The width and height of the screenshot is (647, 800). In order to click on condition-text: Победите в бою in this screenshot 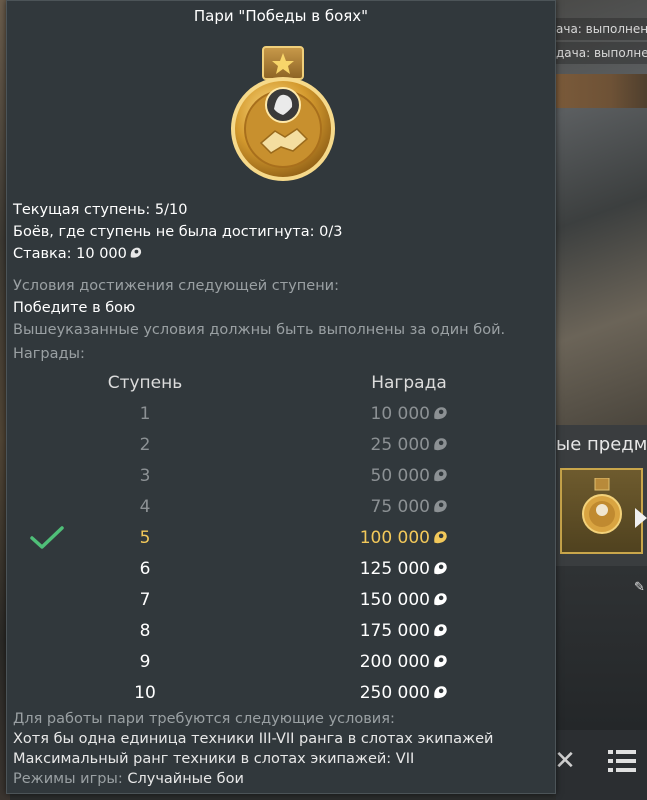, I will do `click(74, 308)`.